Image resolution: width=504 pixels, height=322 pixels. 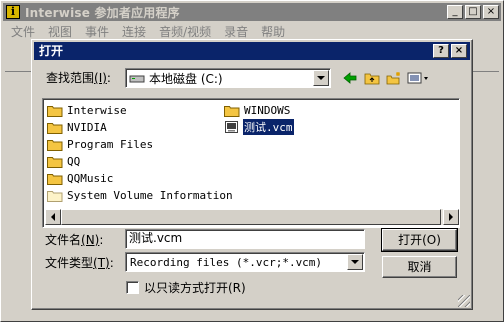 I want to click on look-in-label: 查找范围(I):, so click(x=78, y=78).